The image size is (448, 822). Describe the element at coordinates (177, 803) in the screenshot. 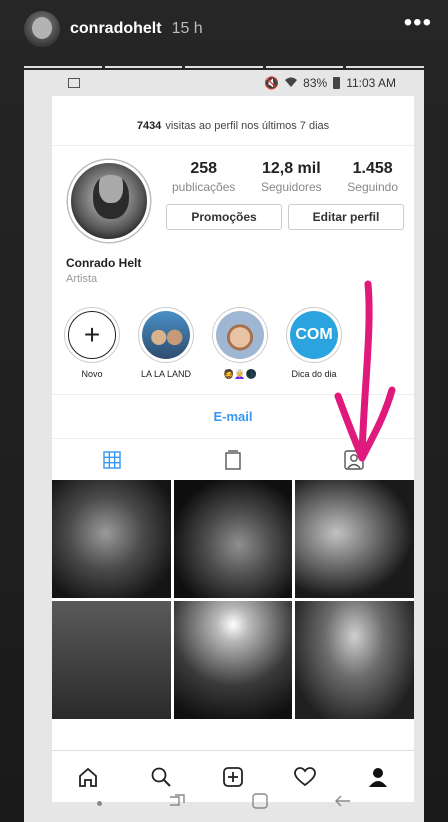

I see `recents-icon` at that location.